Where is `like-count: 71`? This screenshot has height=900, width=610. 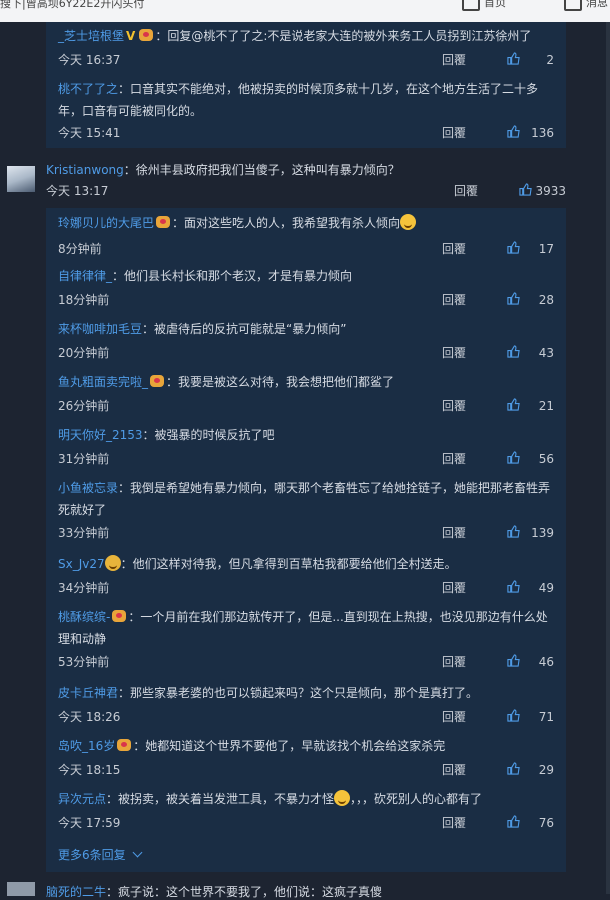 like-count: 71 is located at coordinates (546, 717).